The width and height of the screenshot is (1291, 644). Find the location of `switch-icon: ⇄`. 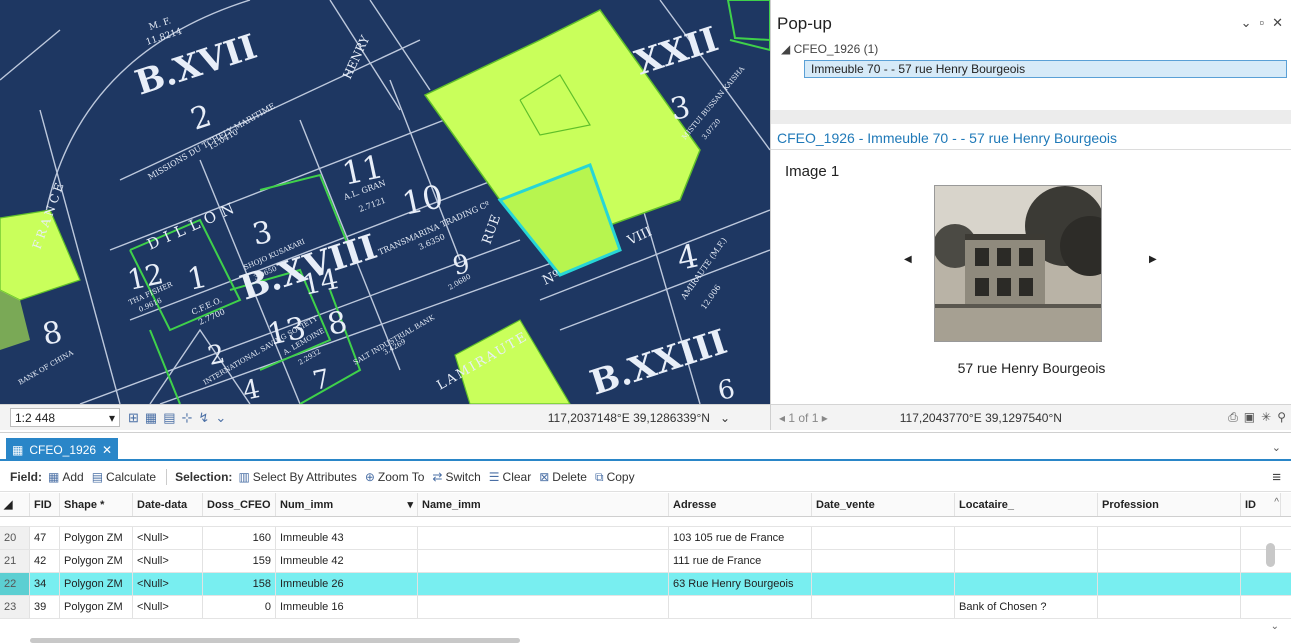

switch-icon: ⇄ is located at coordinates (437, 477).